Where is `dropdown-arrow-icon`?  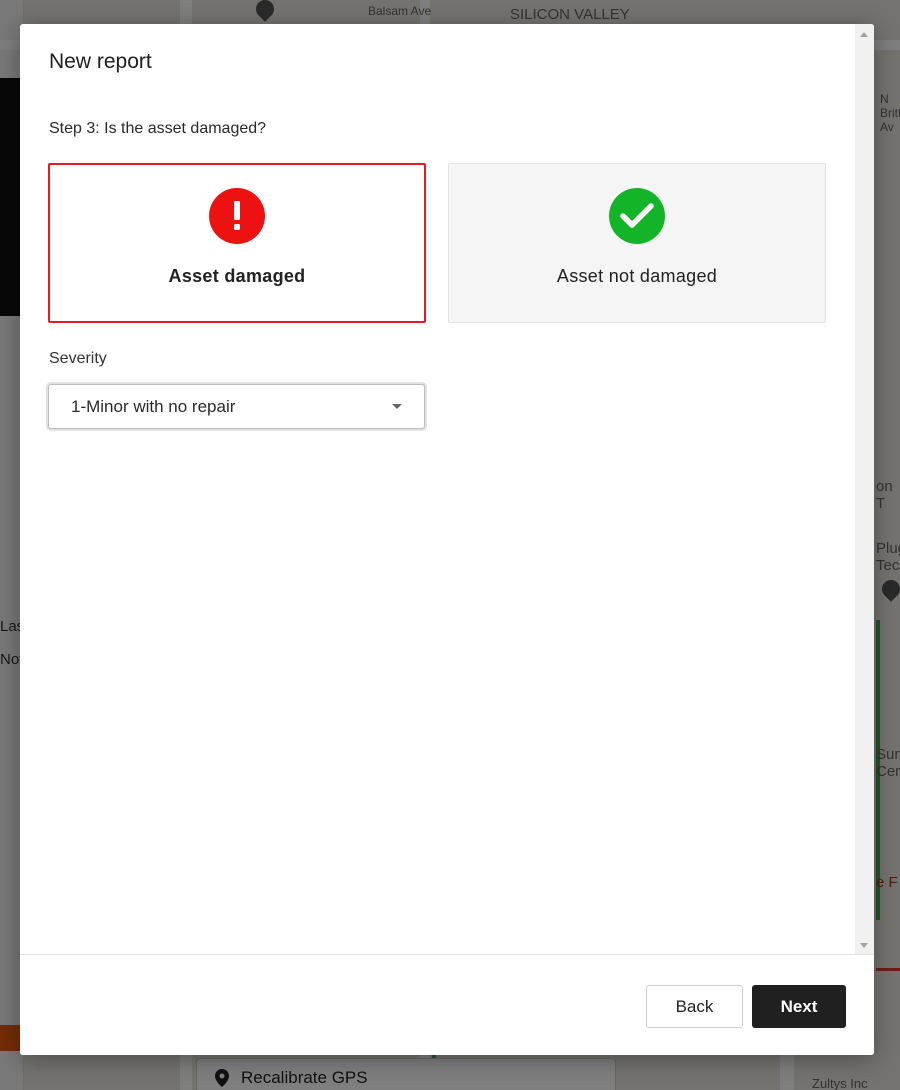 dropdown-arrow-icon is located at coordinates (397, 406).